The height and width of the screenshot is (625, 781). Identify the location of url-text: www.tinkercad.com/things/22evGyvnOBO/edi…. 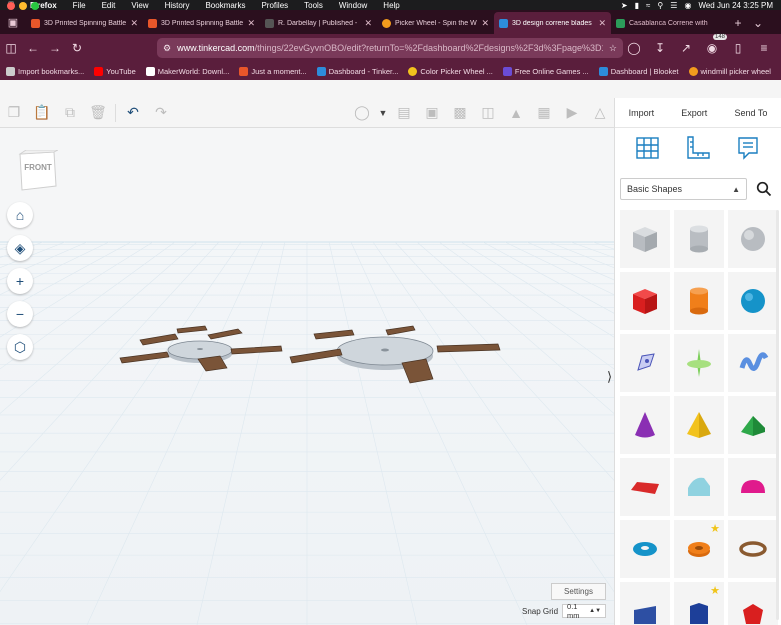
(390, 48).